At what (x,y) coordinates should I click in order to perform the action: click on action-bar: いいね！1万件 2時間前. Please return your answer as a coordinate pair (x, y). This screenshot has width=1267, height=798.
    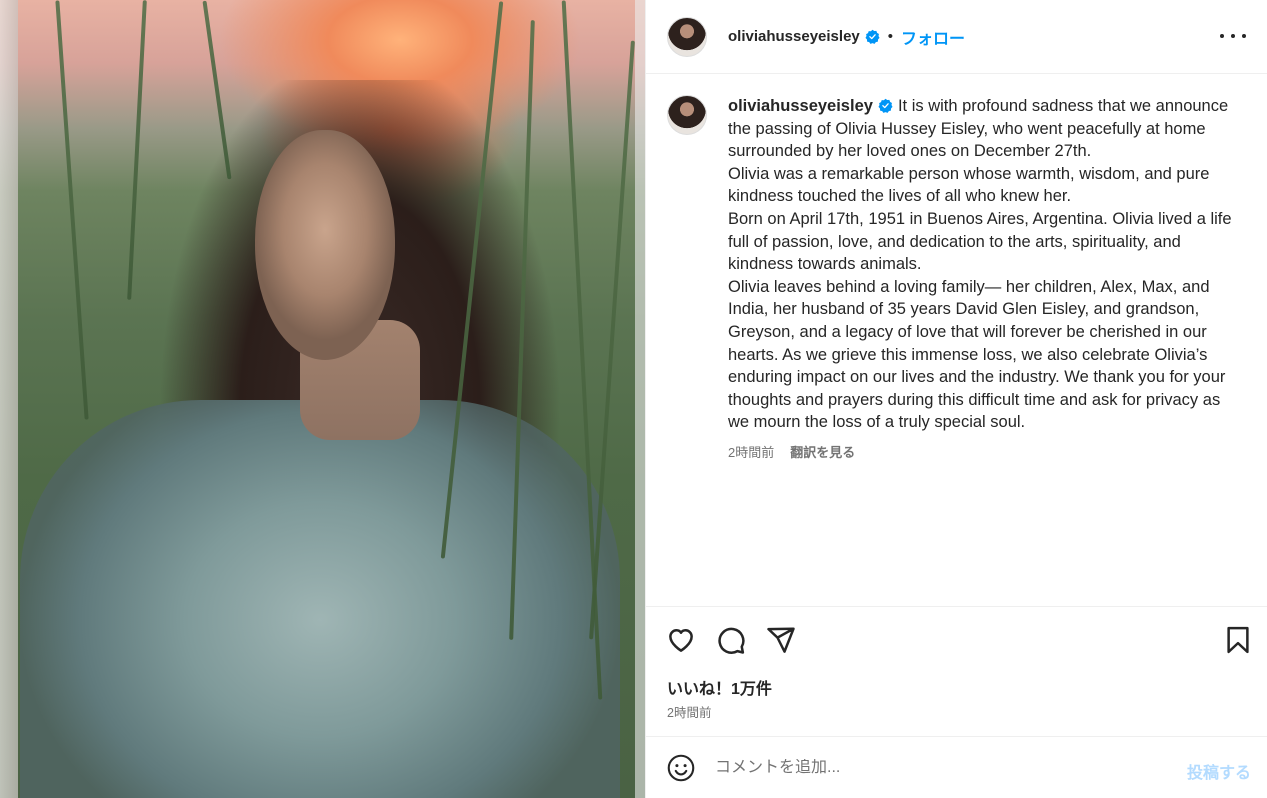
    Looking at the image, I should click on (956, 671).